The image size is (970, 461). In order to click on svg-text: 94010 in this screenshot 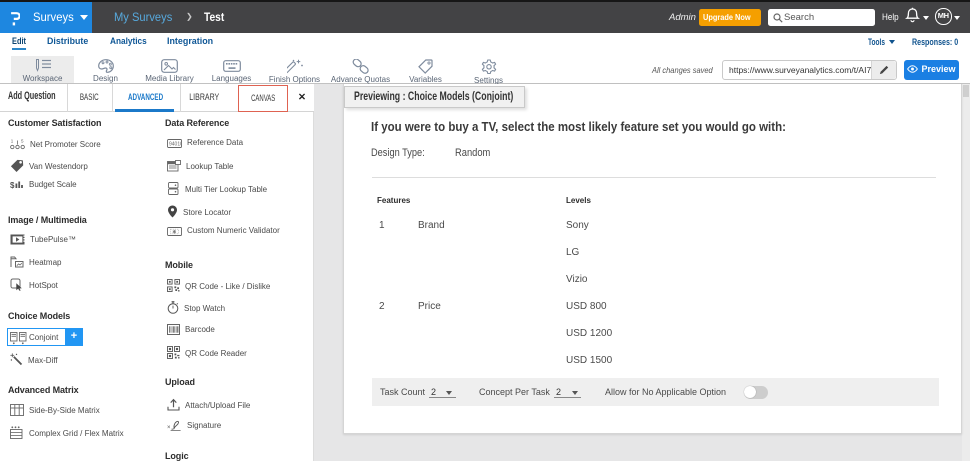, I will do `click(175, 144)`.